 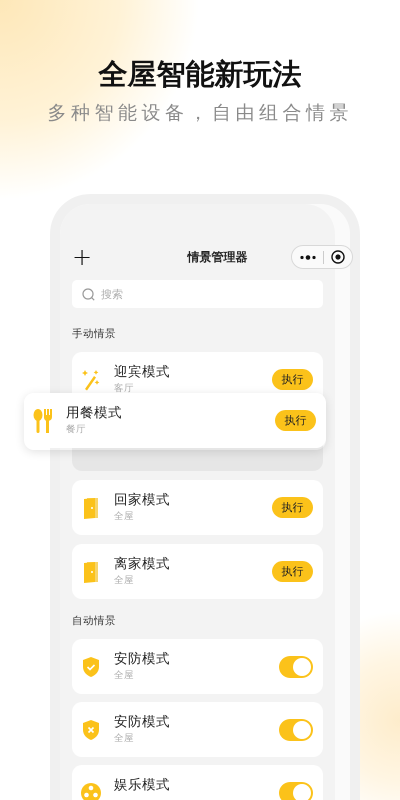 I want to click on add-icon: +, so click(x=82, y=257).